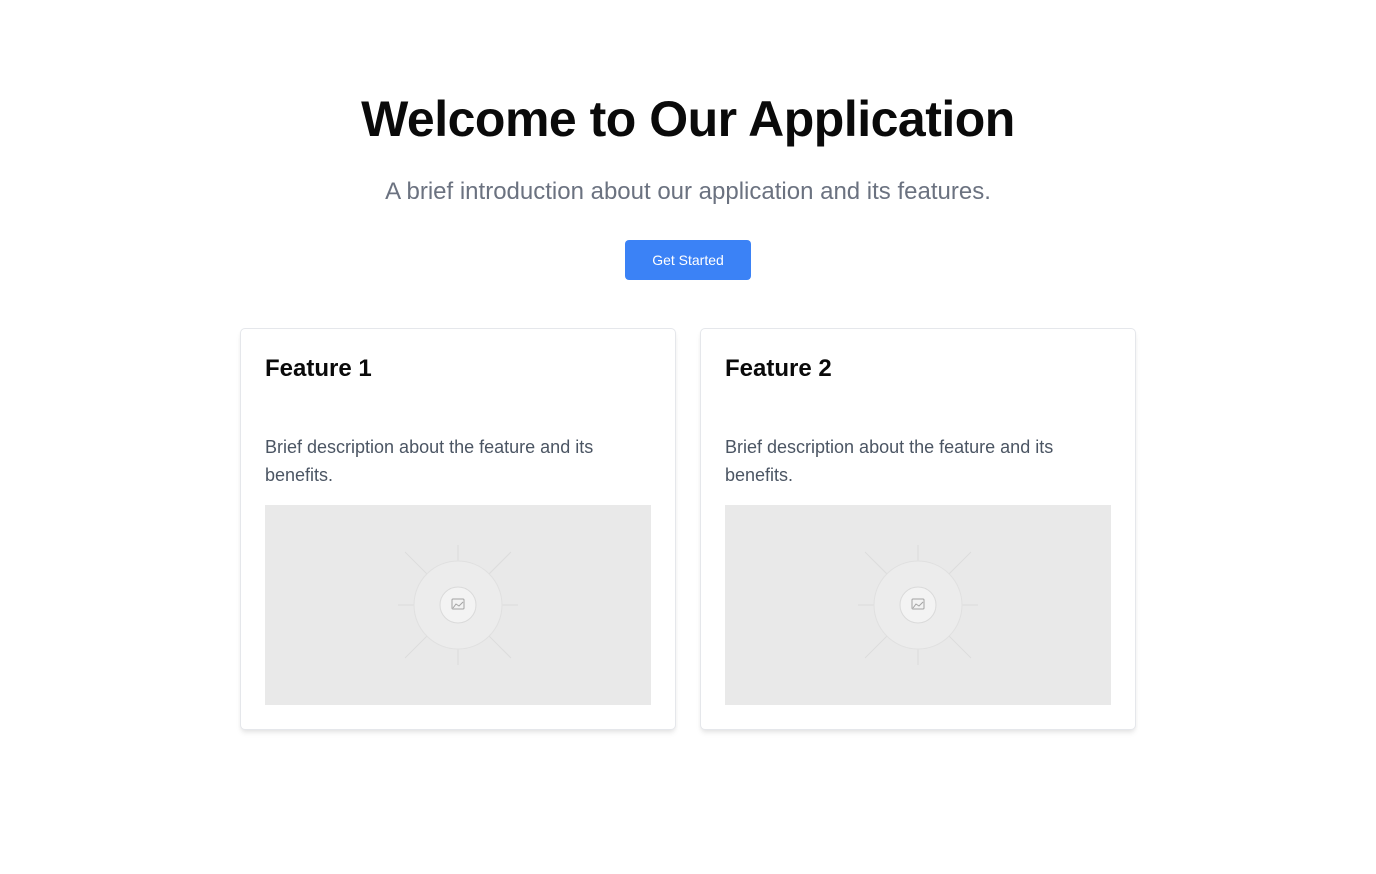 This screenshot has height=874, width=1376. What do you see at coordinates (778, 368) in the screenshot?
I see `feature-title: Feature 2` at bounding box center [778, 368].